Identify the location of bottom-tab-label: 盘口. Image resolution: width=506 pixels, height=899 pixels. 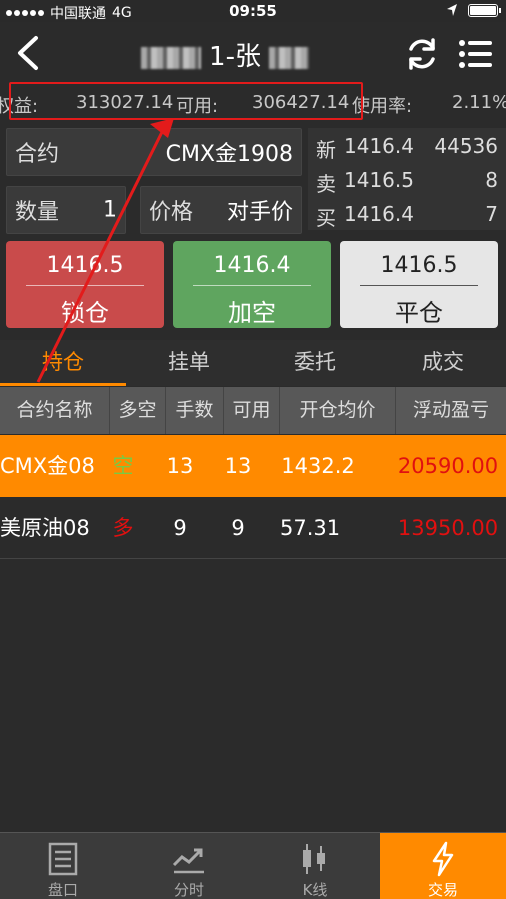
(62, 890).